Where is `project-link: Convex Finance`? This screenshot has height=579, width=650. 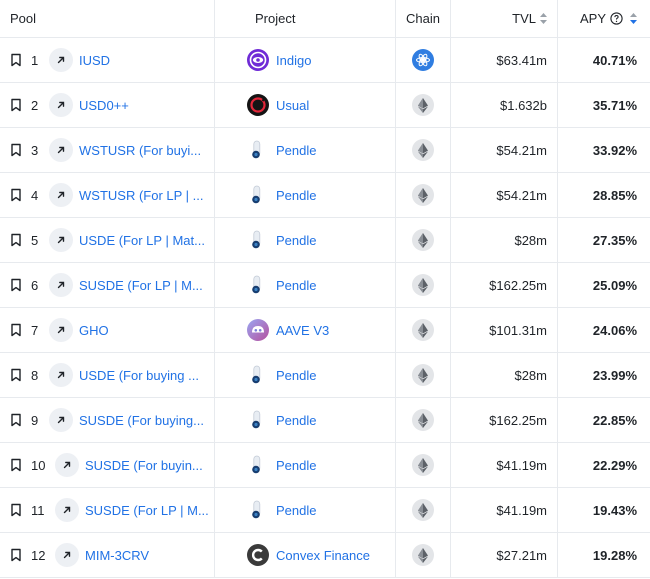 project-link: Convex Finance is located at coordinates (323, 555).